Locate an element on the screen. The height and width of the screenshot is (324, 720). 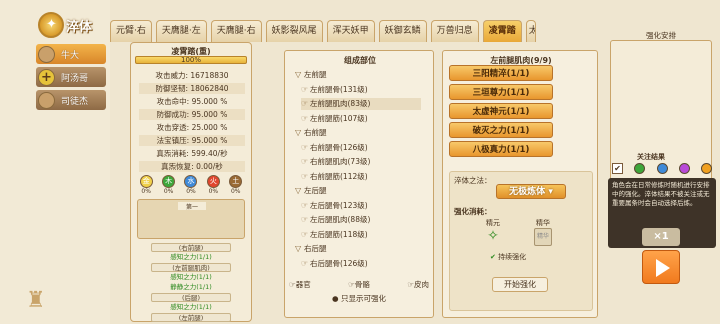
result-filter-all: ✔ is located at coordinates (617, 168).